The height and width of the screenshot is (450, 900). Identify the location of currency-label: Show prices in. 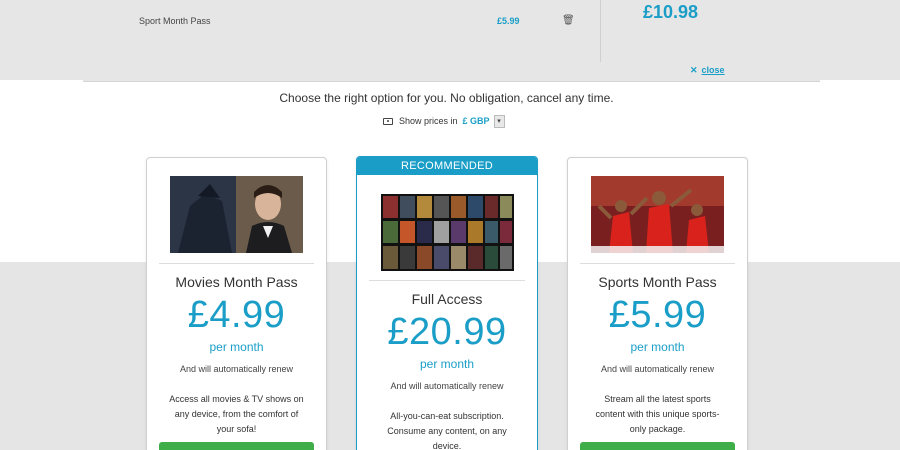
(428, 121).